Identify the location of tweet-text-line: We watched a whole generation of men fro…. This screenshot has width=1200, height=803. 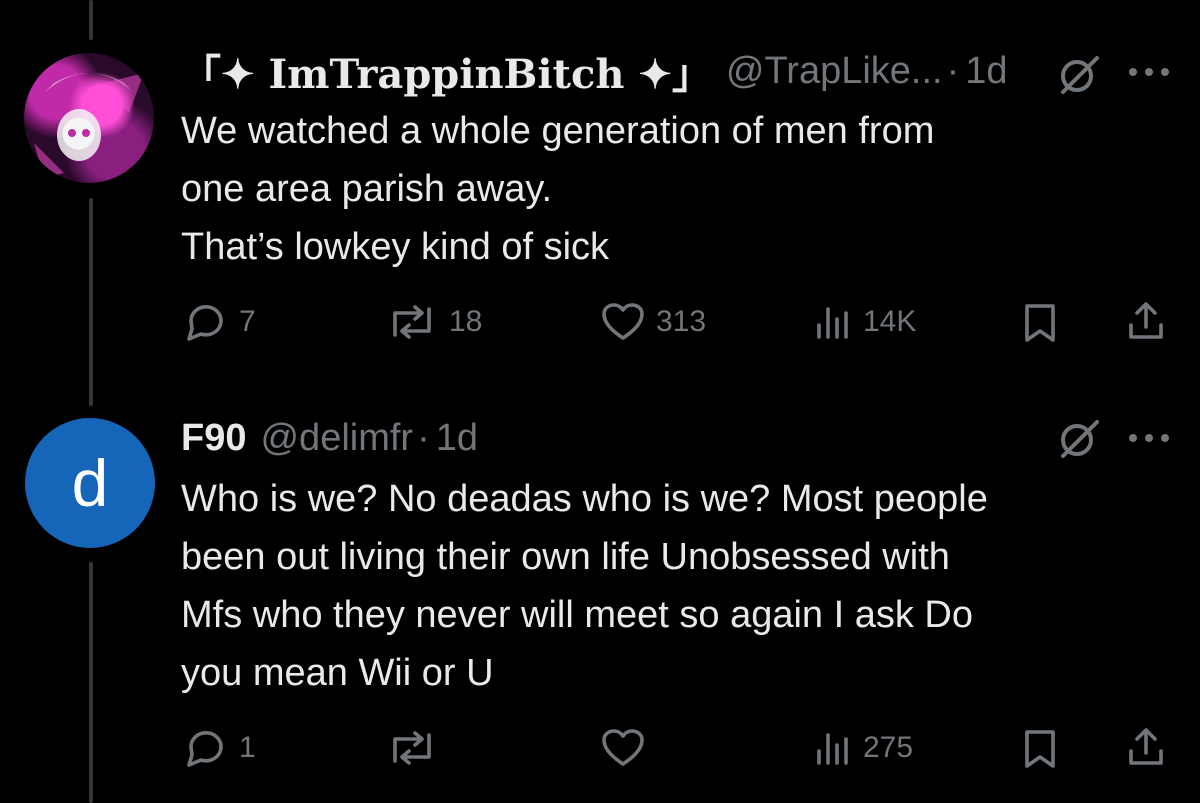
(558, 131).